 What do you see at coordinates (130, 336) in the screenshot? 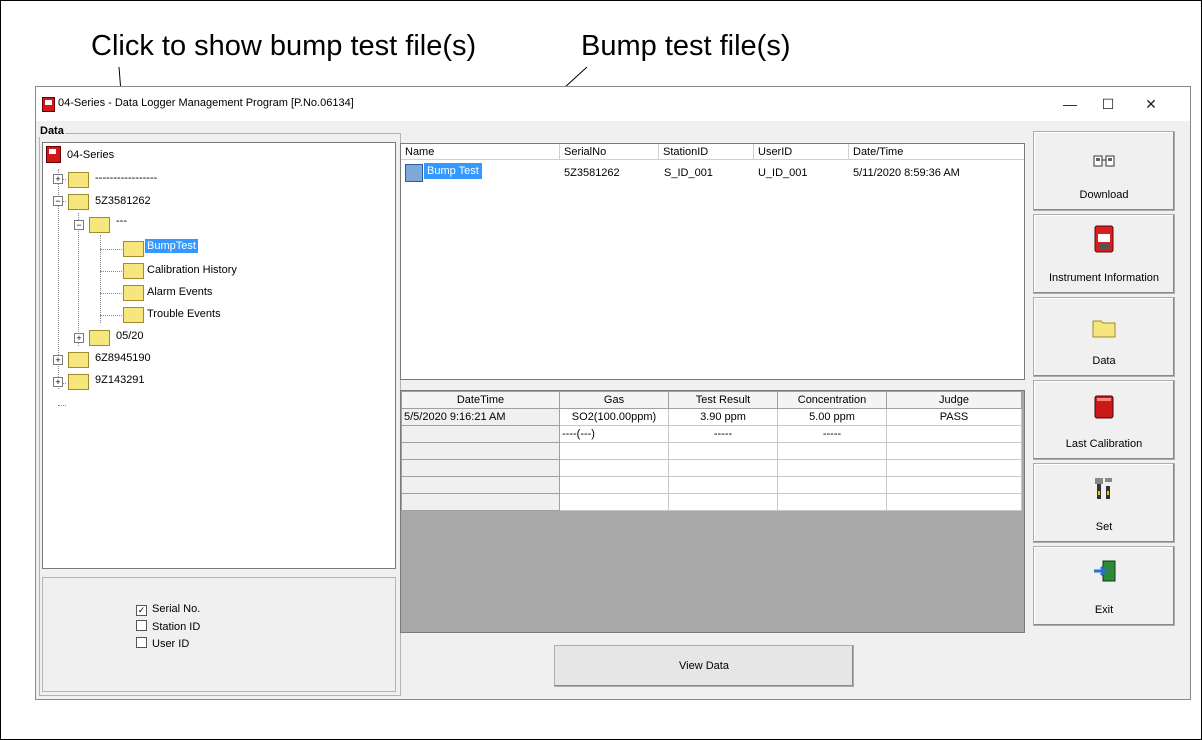
I see `tree-node-month: 05/20` at bounding box center [130, 336].